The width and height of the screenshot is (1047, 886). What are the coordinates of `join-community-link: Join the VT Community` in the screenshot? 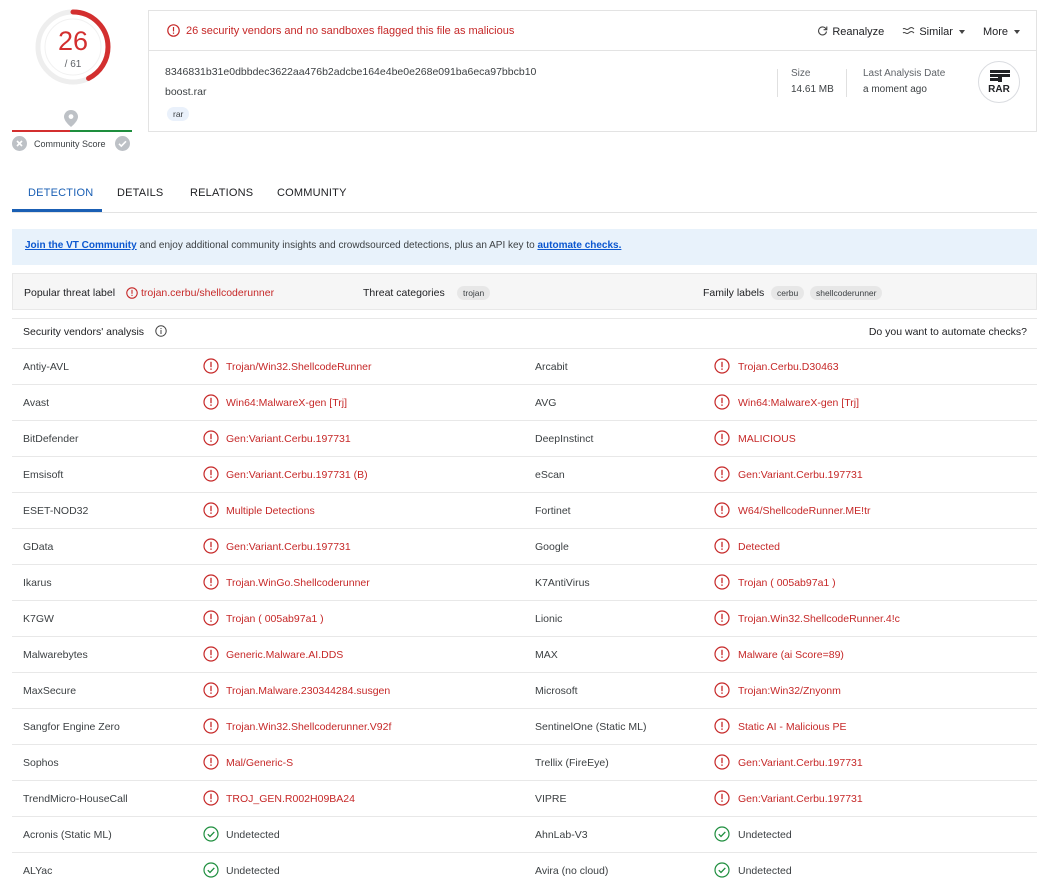 It's located at (81, 245).